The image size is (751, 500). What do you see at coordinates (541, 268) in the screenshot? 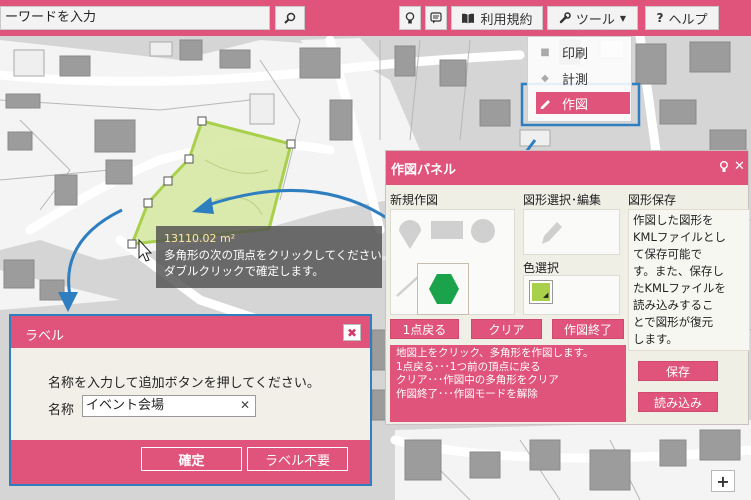
I see `color-select-heading: 色選択` at bounding box center [541, 268].